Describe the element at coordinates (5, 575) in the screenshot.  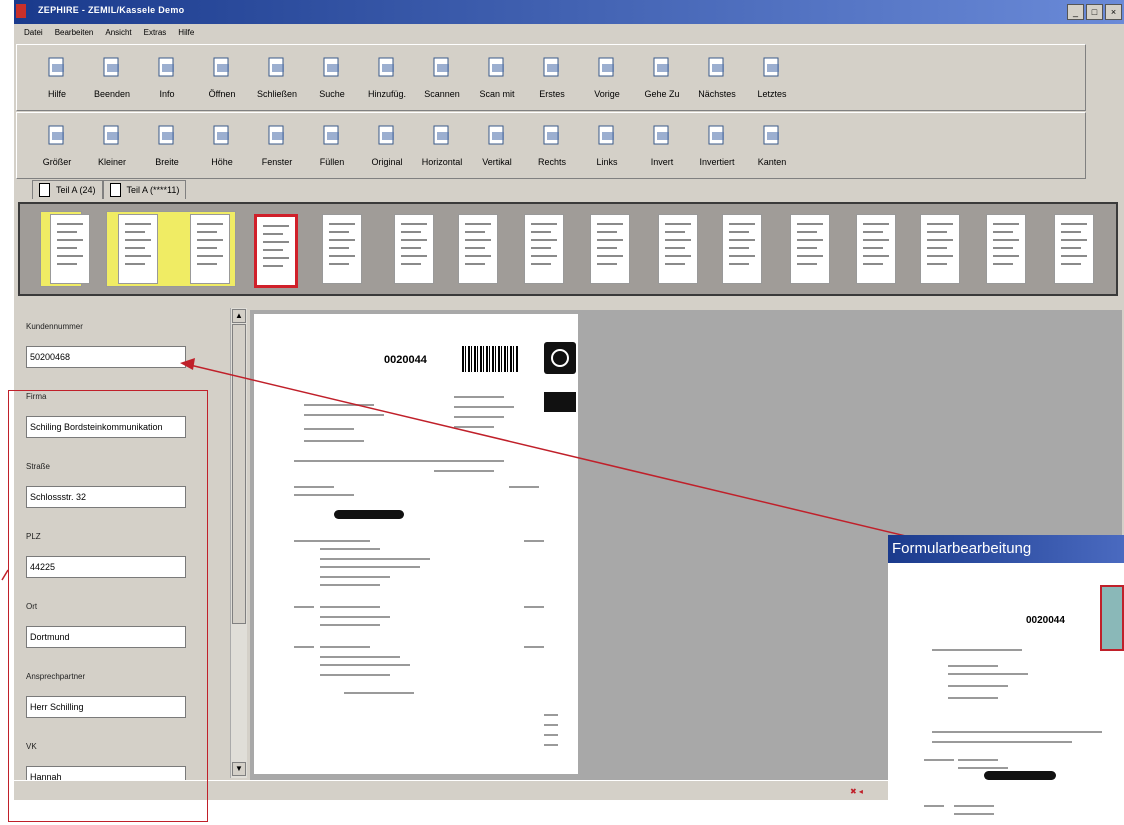
I see `arrow-line` at that location.